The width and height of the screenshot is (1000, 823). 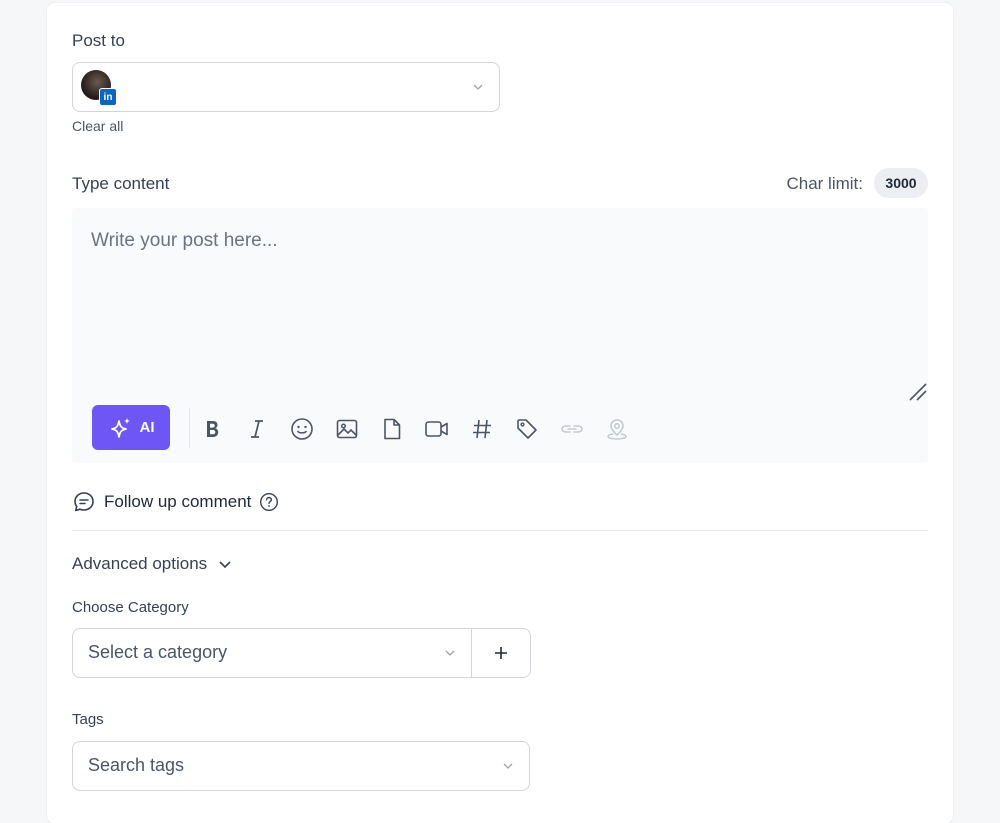 I want to click on tags-label: Tags, so click(x=88, y=719).